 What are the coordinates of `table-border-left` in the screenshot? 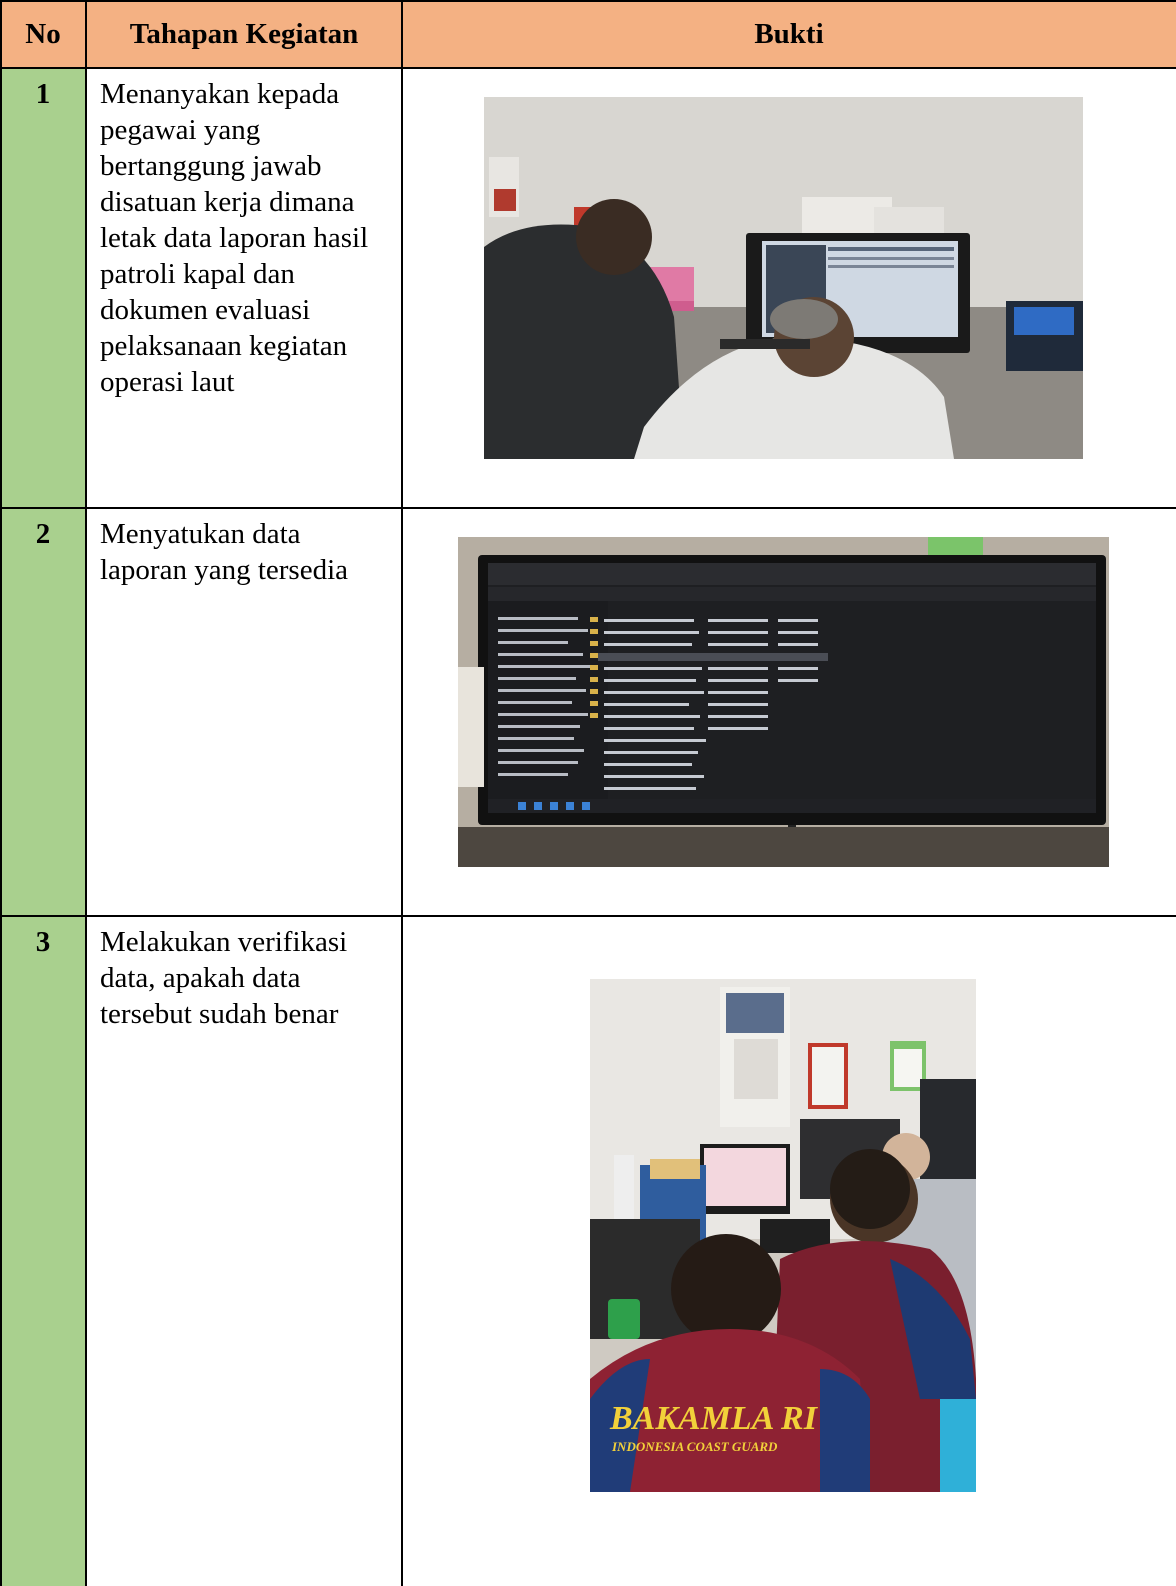 It's located at (1, 793).